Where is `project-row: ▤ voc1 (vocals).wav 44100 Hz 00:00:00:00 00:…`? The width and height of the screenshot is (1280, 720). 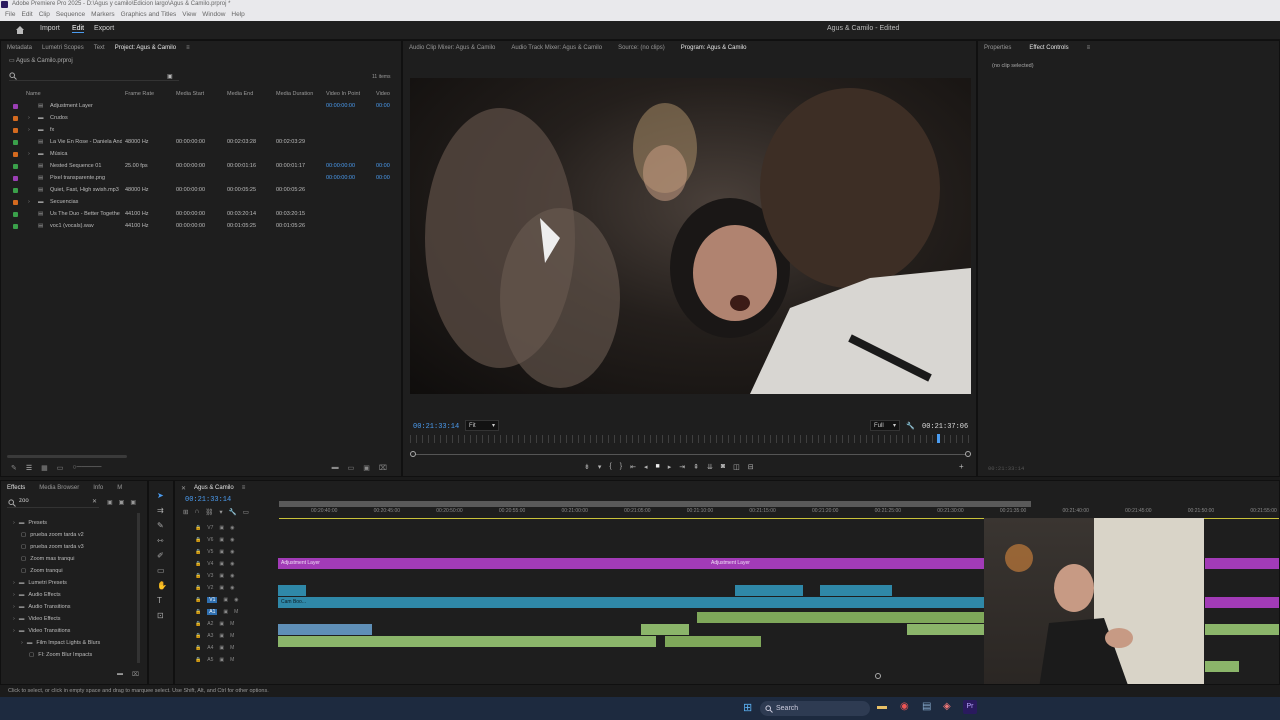 project-row: ▤ voc1 (vocals).wav 44100 Hz 00:00:00:00 00:… is located at coordinates (201, 226).